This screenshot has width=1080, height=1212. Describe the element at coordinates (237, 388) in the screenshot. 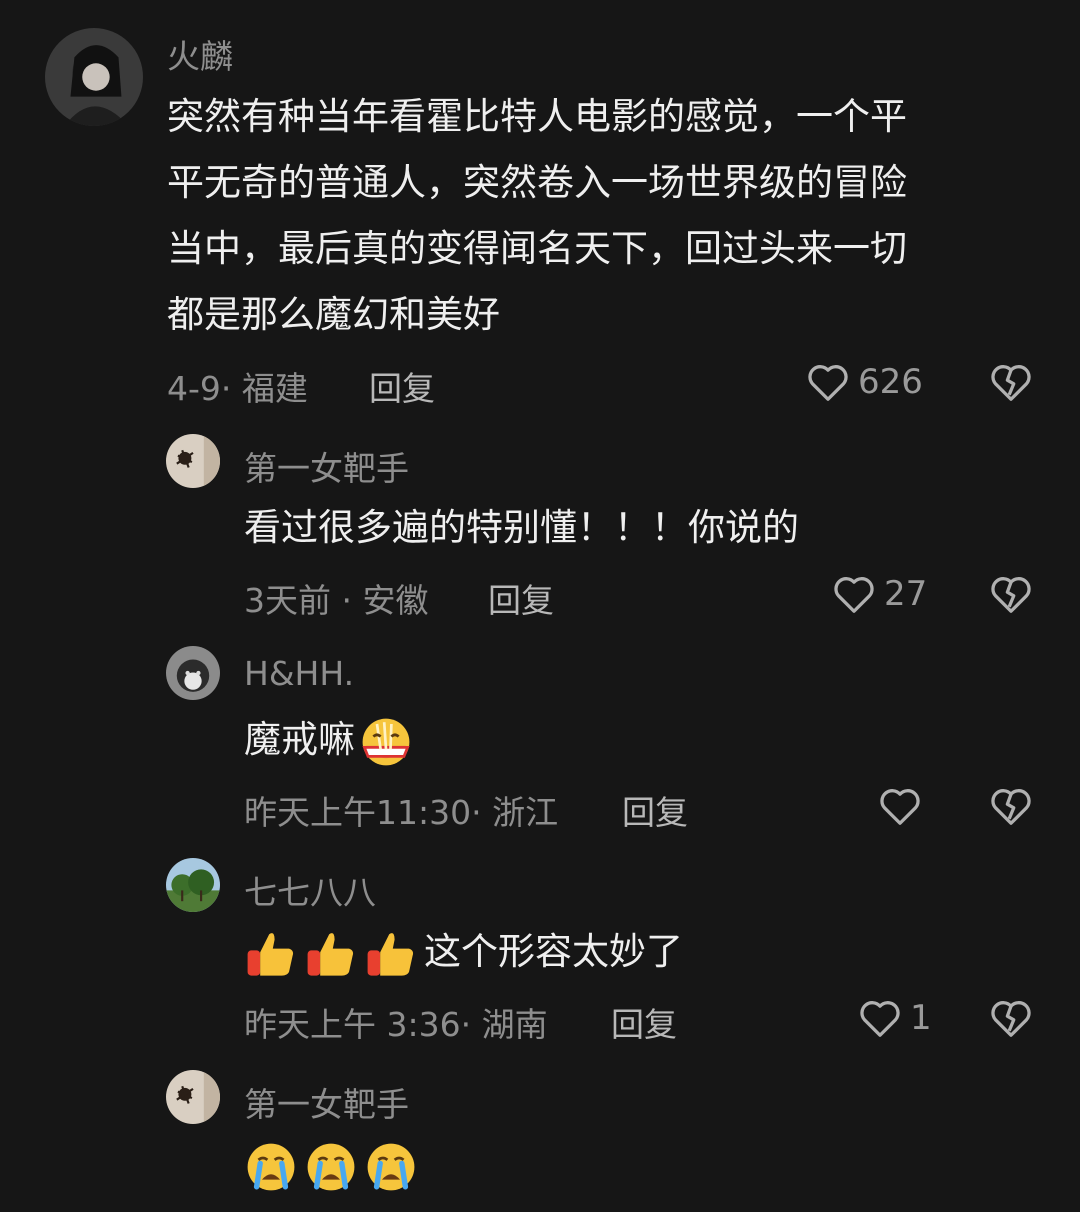

I see `comment-meta: 4-9· 福建` at that location.